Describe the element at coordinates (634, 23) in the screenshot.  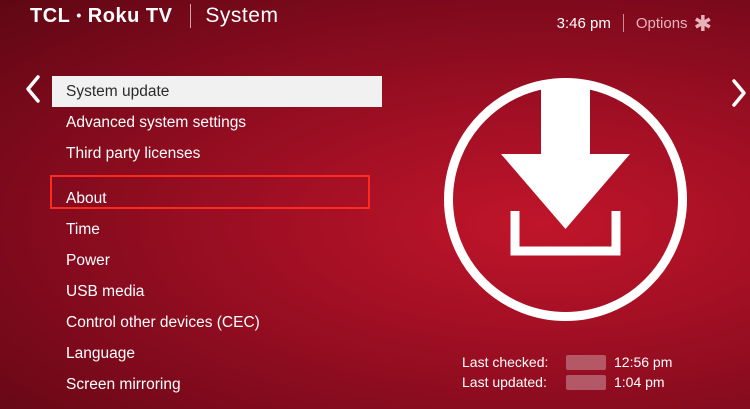
I see `top-right-bar: 3:46 pm Options ✱` at that location.